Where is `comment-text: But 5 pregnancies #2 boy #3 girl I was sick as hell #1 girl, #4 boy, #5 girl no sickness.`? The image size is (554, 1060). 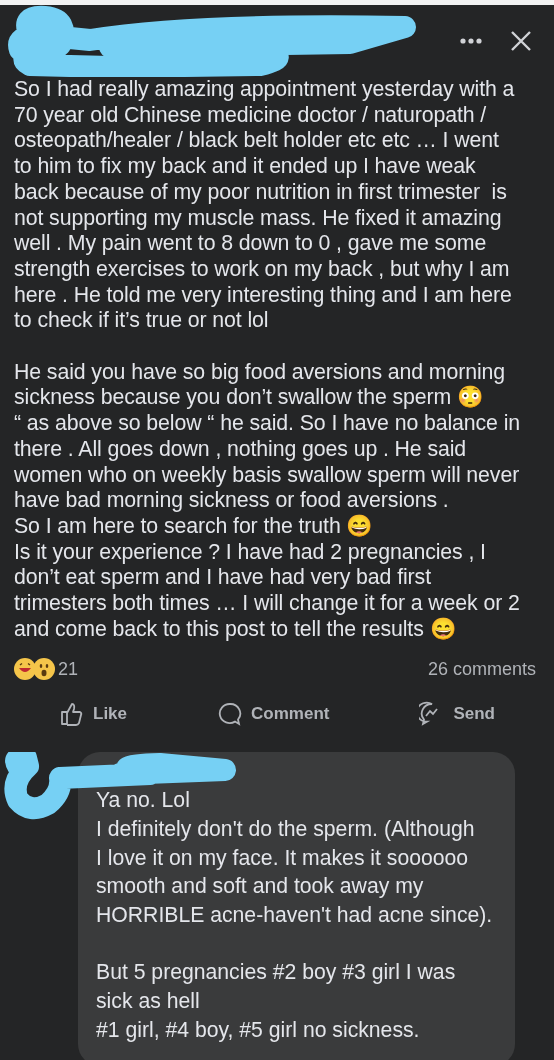
comment-text: But 5 pregnancies #2 boy #3 girl I was sick as hell #1 girl, #4 boy, #5 girl no sickness. is located at coordinates (276, 1001).